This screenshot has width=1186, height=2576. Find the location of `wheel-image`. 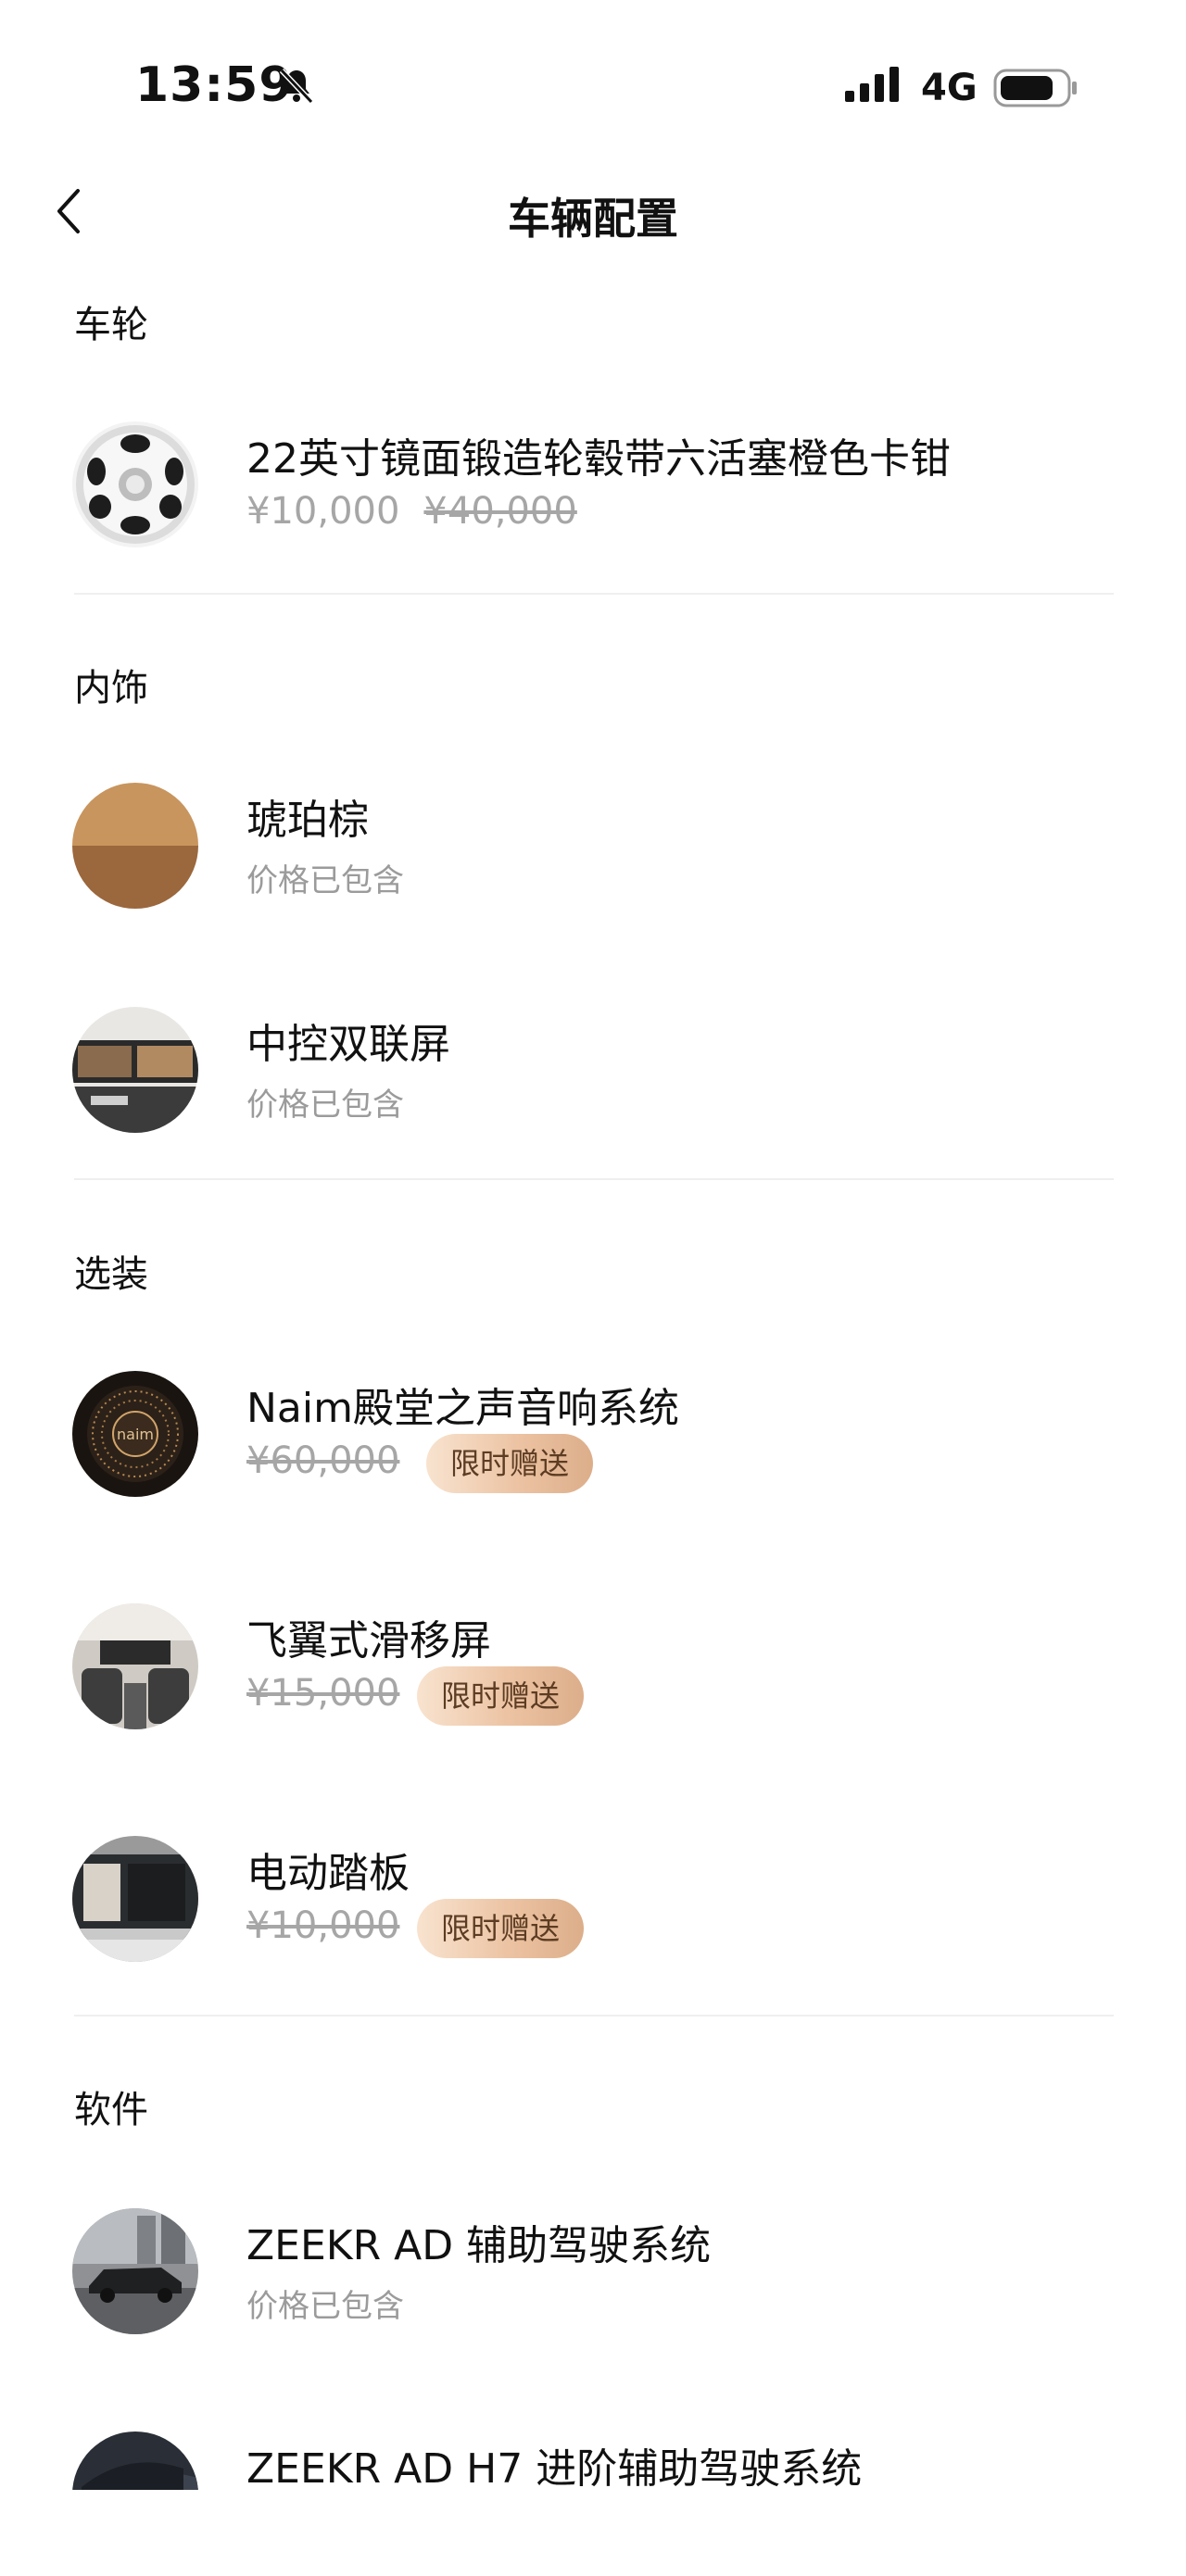

wheel-image is located at coordinates (135, 484).